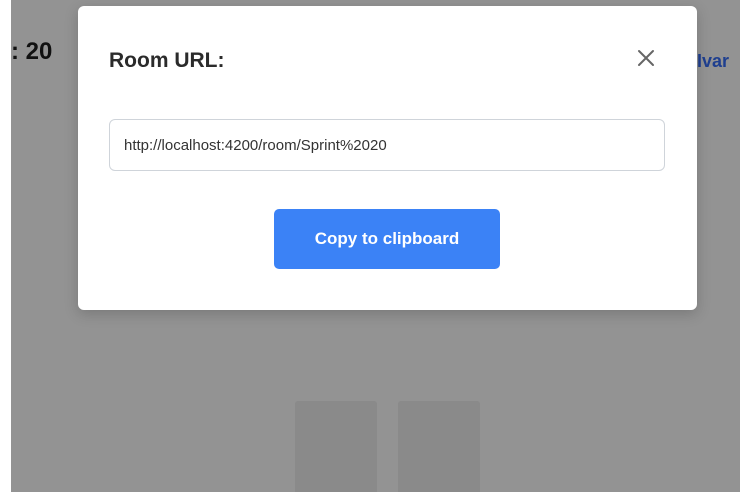  Describe the element at coordinates (387, 145) in the screenshot. I see `room-url-input` at that location.